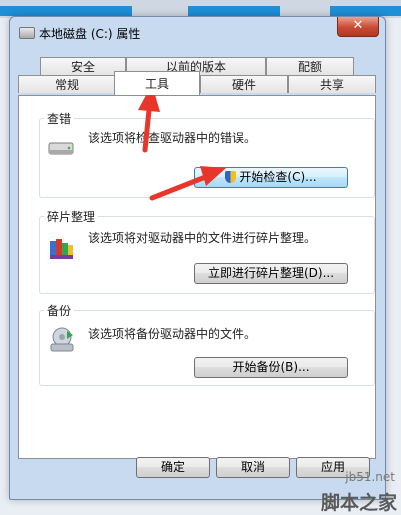  Describe the element at coordinates (332, 84) in the screenshot. I see `tab-sharing: 共享` at that location.